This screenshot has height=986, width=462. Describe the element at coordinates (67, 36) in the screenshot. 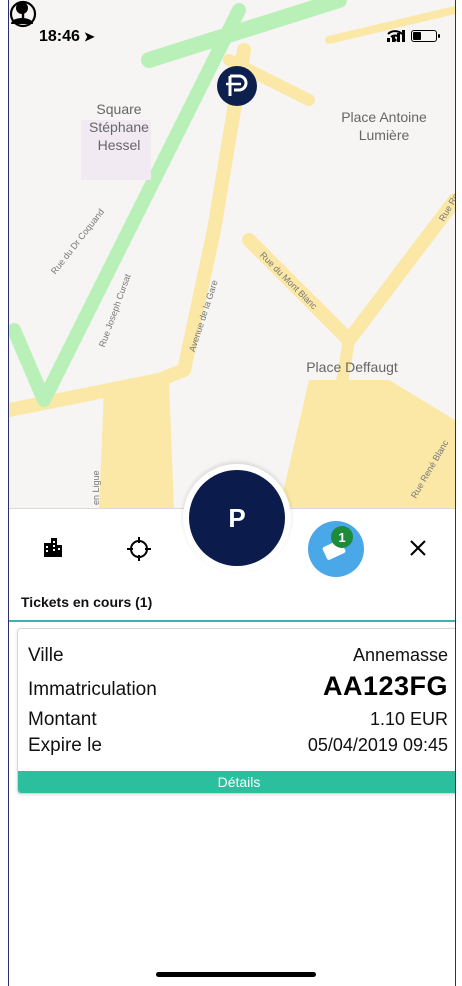

I see `status-time: 18:46 ➤` at that location.